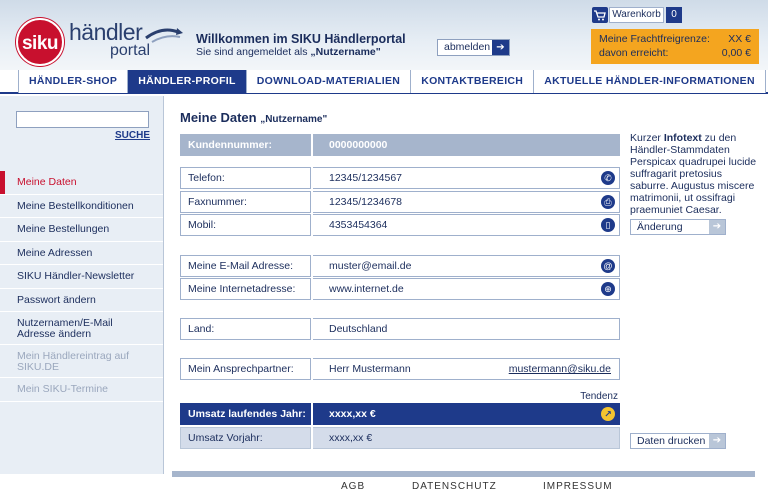 Image resolution: width=768 pixels, height=501 pixels. Describe the element at coordinates (736, 53) in the screenshot. I see `reached-value: 0,00 €` at that location.